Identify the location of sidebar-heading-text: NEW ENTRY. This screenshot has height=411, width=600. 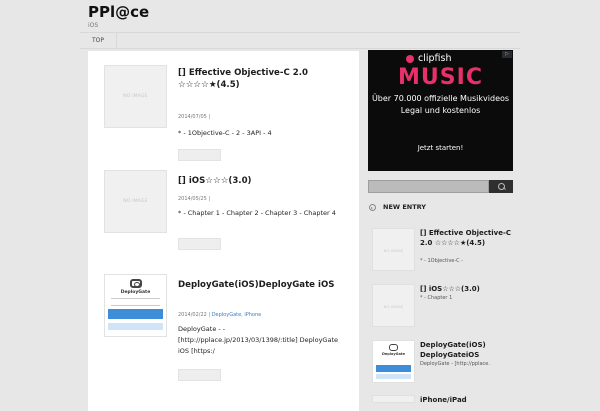
(404, 207).